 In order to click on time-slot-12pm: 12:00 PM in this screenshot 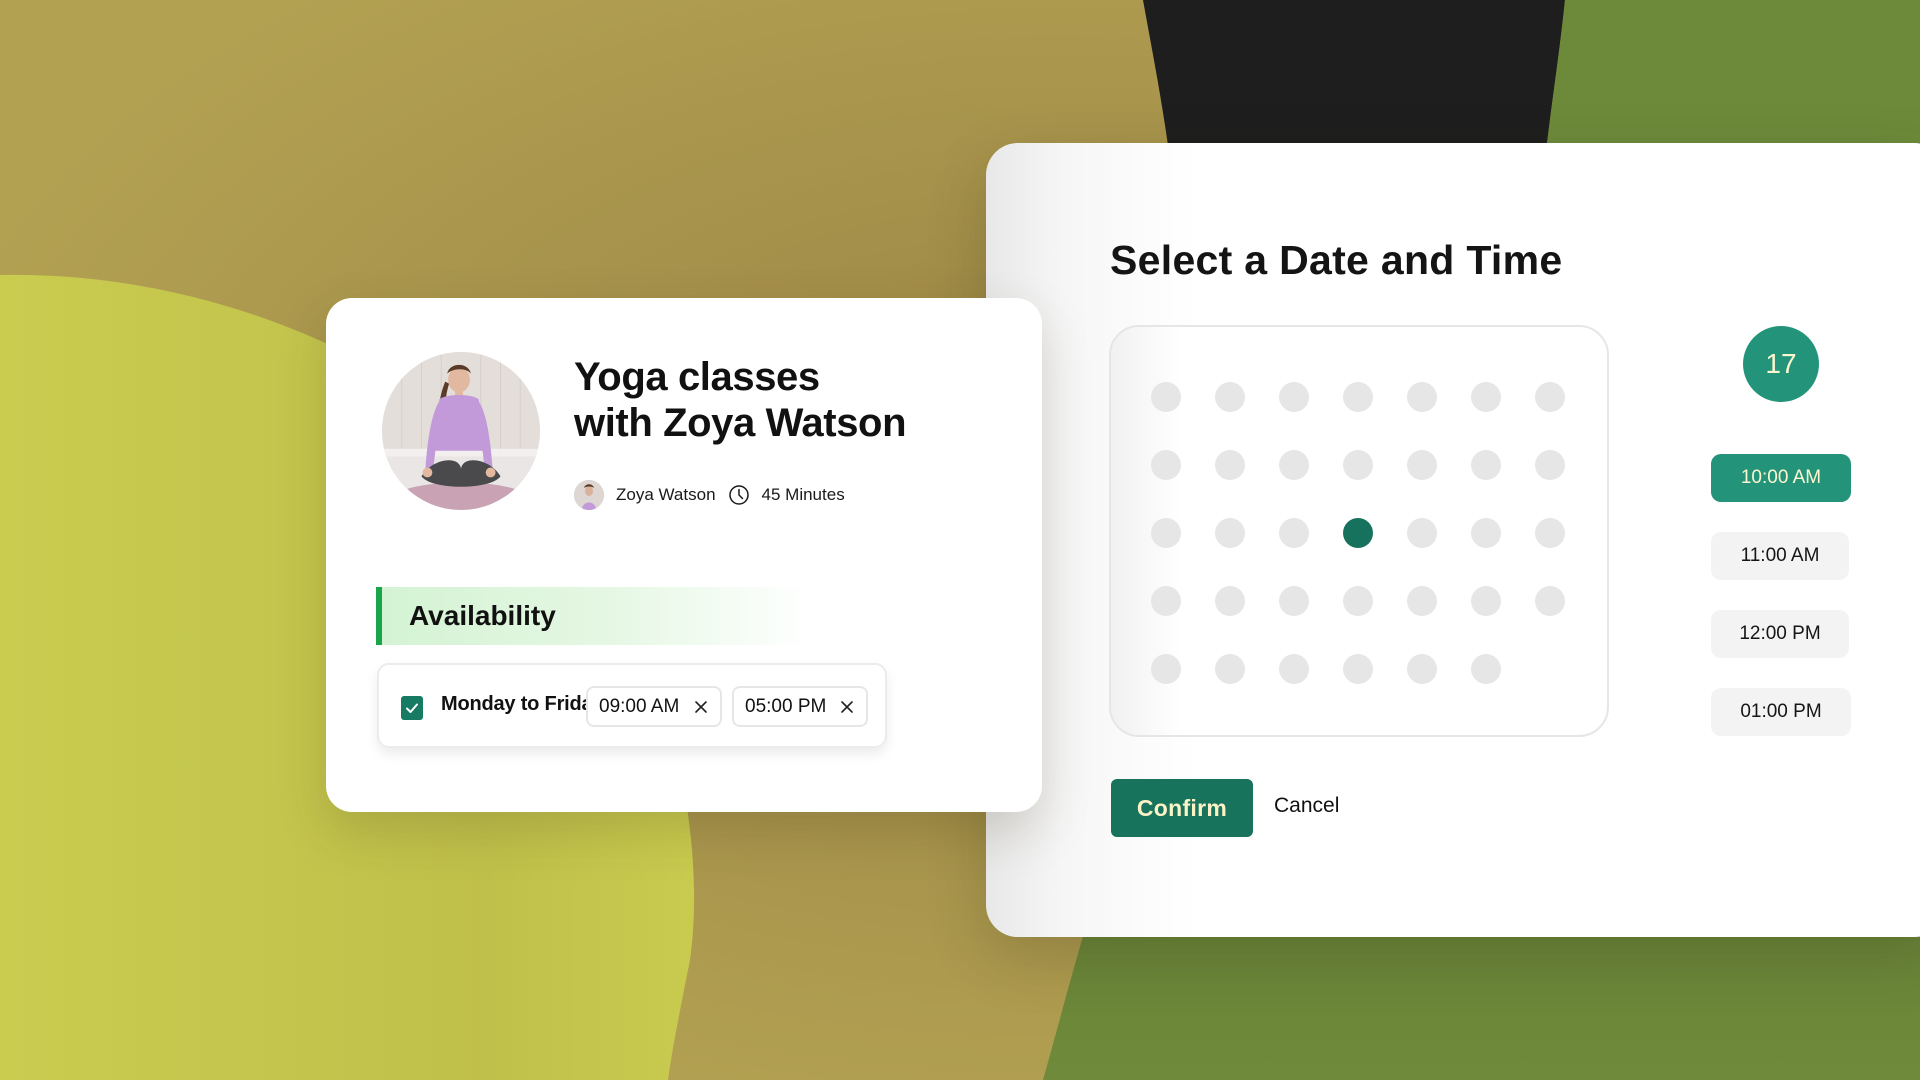, I will do `click(1780, 634)`.